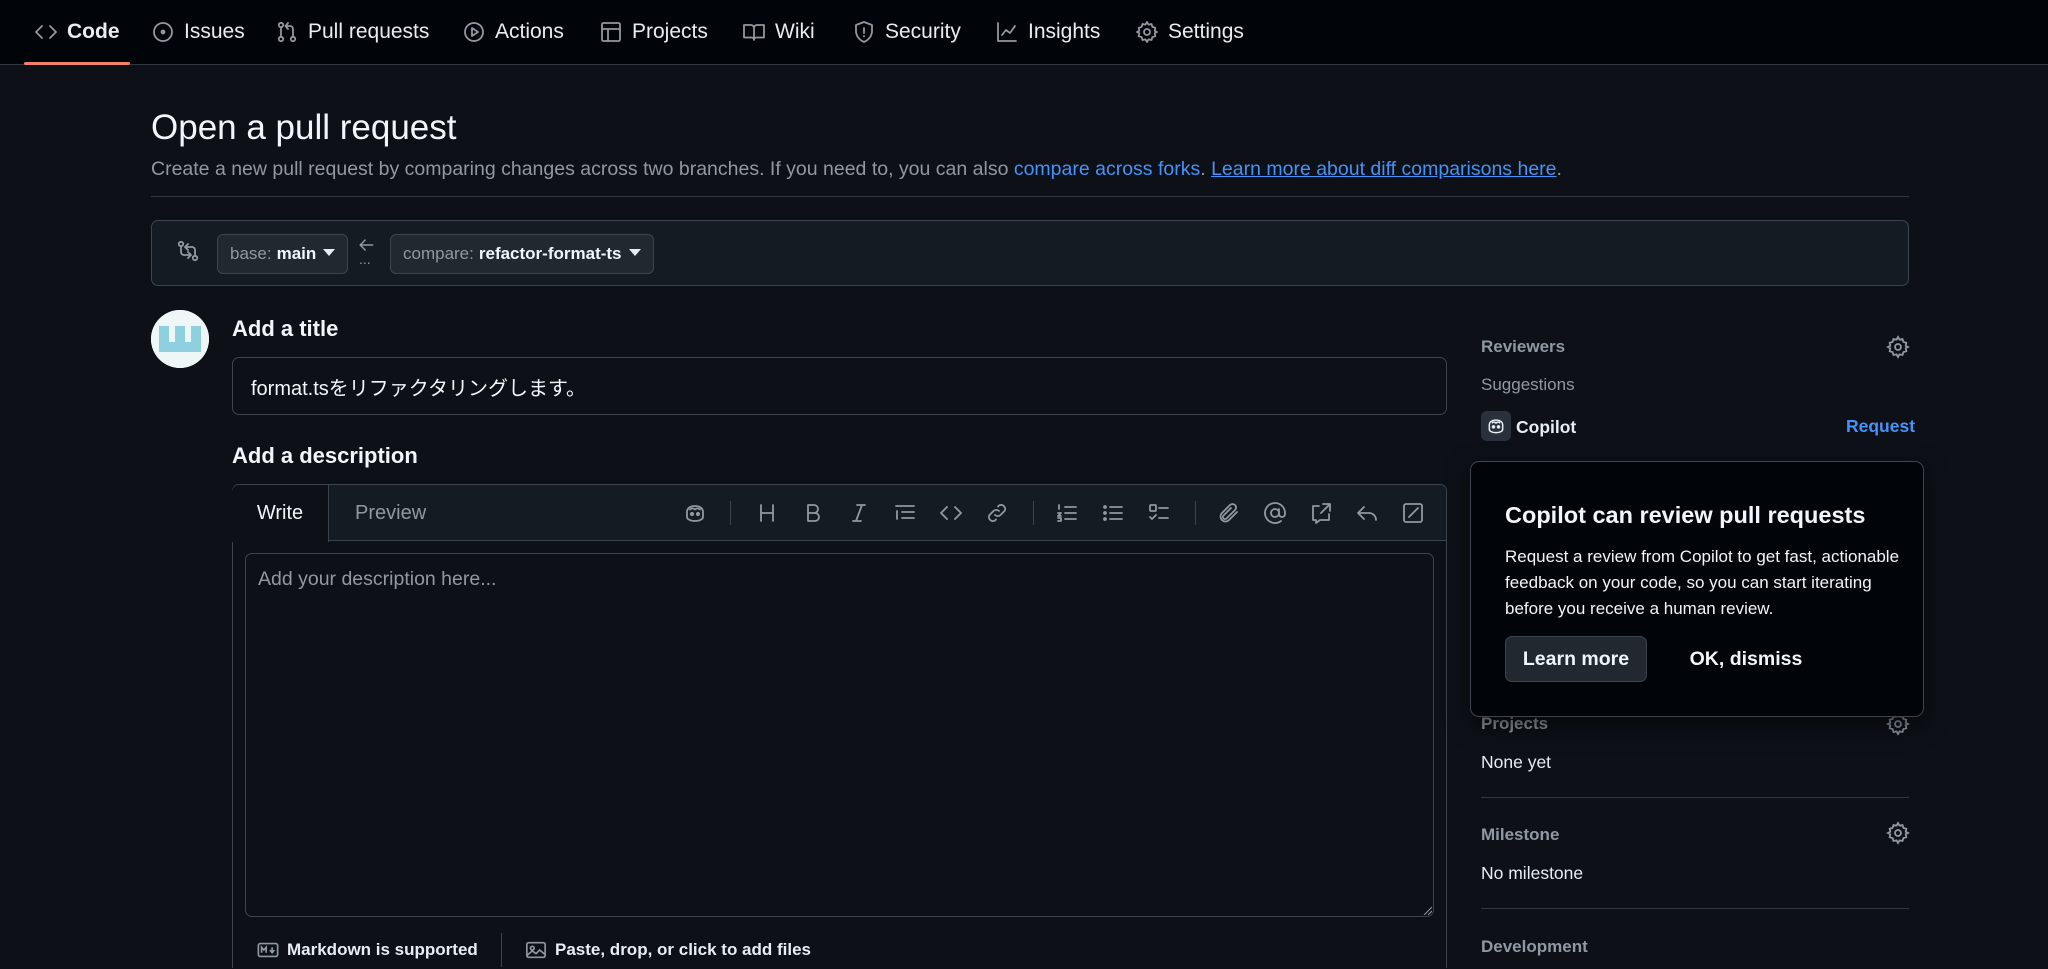 This screenshot has width=2048, height=969. I want to click on copilot-reviewer-name: Copilot, so click(1546, 427).